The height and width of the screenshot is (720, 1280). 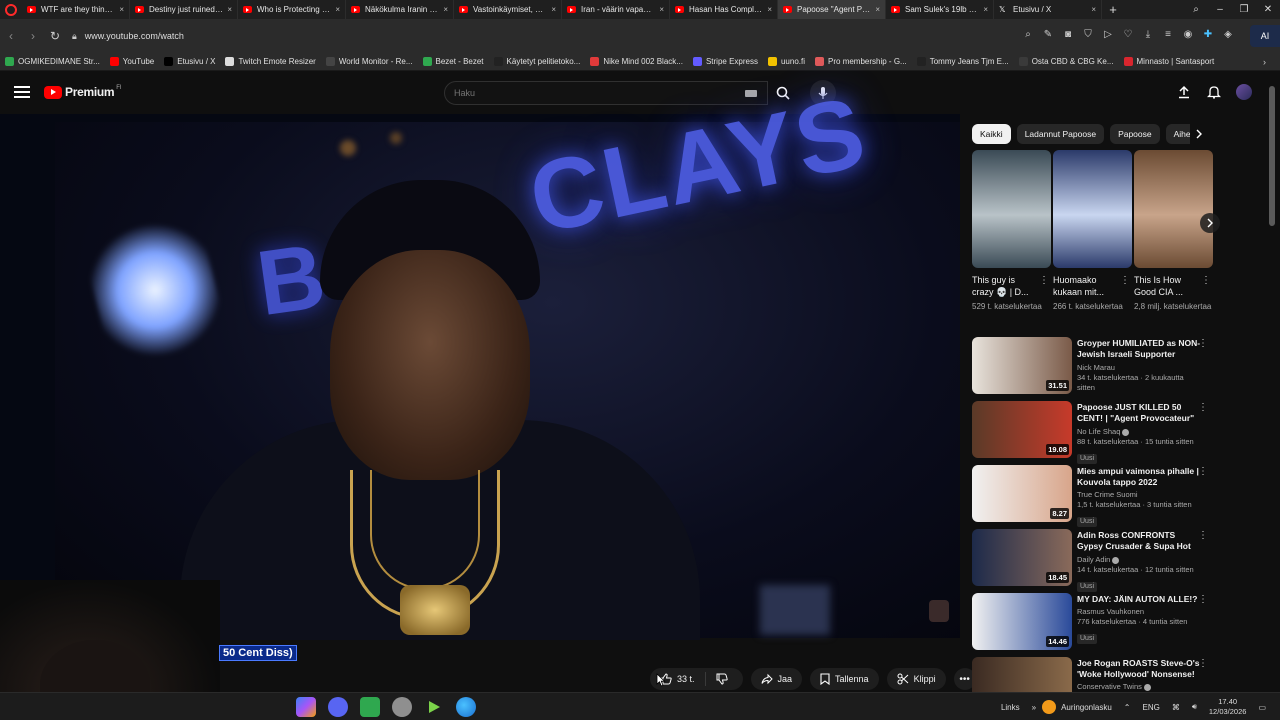 What do you see at coordinates (1010, 707) in the screenshot?
I see `links-toolbar: Links` at bounding box center [1010, 707].